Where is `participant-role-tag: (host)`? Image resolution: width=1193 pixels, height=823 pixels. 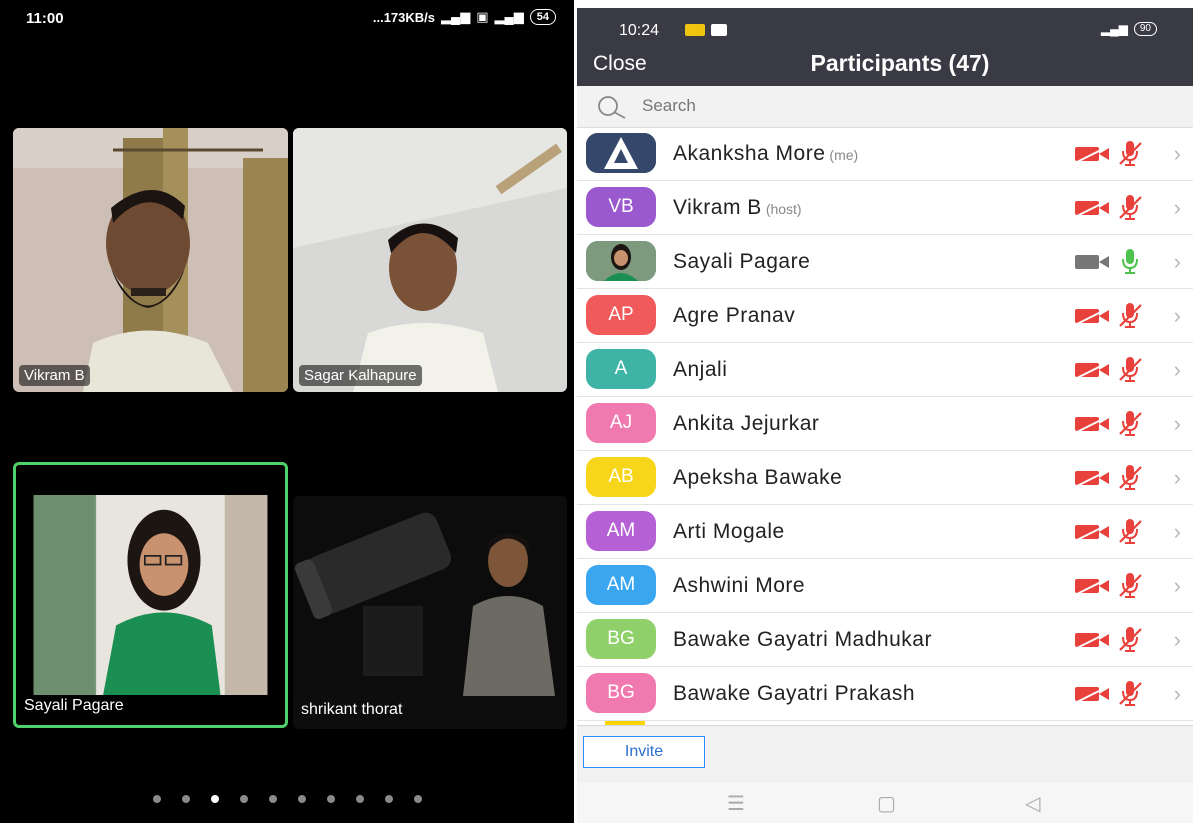
participant-role-tag: (host) is located at coordinates (783, 209).